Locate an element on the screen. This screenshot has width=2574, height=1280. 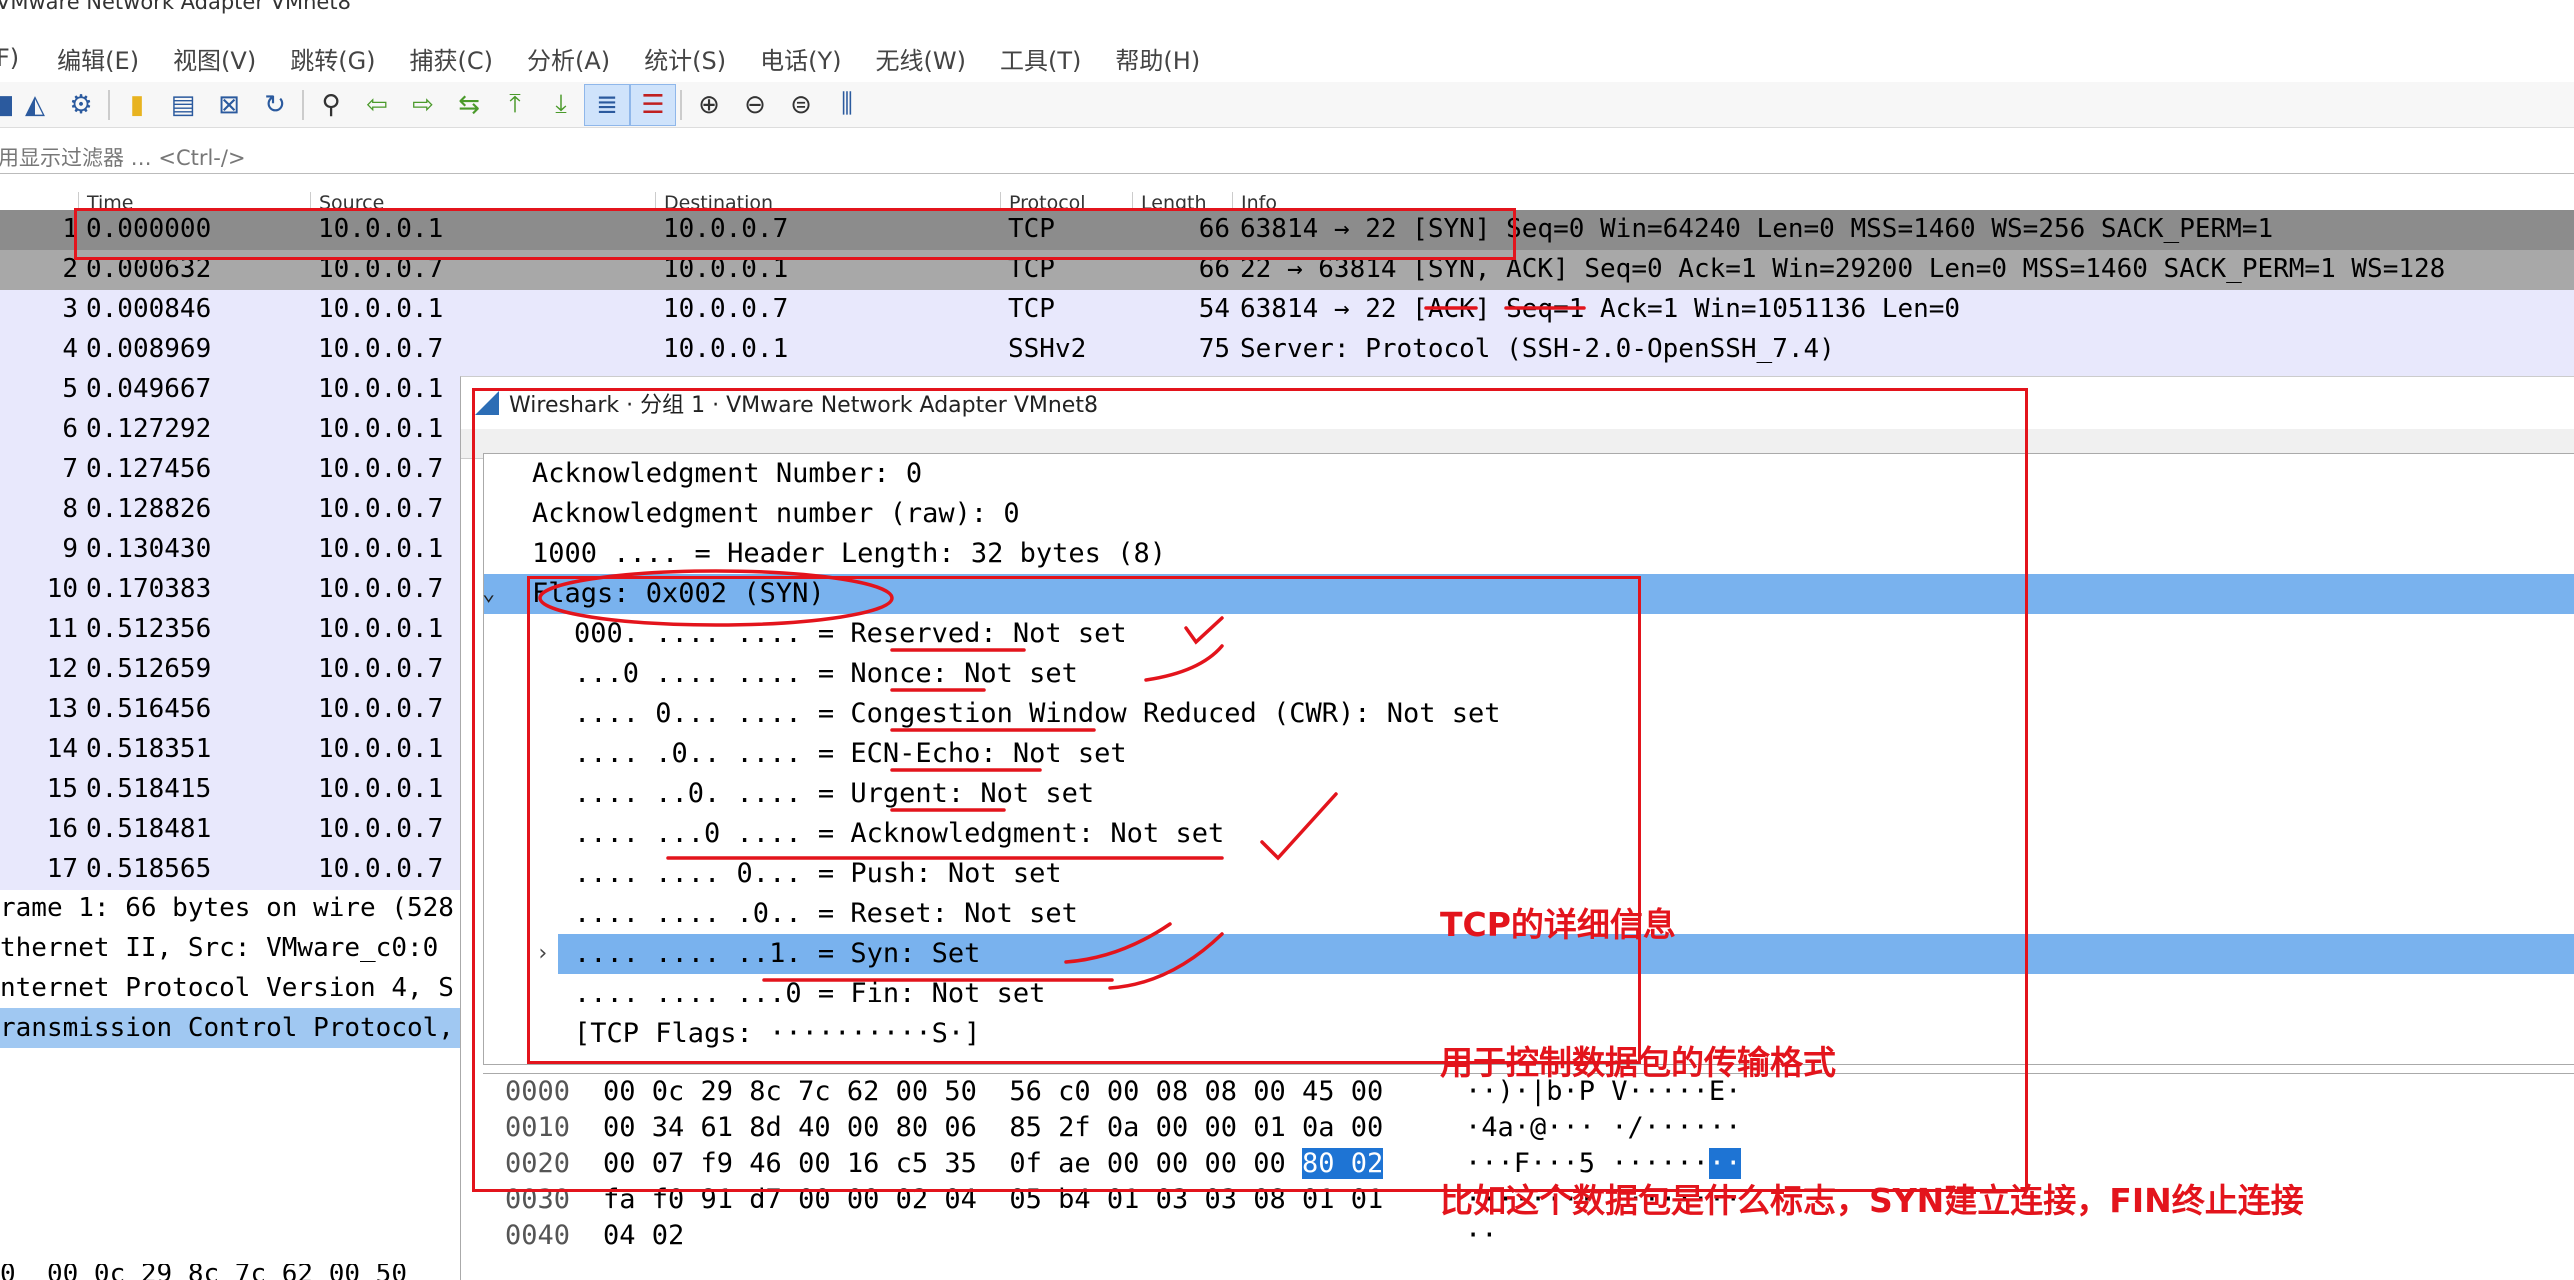
menu-item-1: 编辑(E) is located at coordinates (99, 58).